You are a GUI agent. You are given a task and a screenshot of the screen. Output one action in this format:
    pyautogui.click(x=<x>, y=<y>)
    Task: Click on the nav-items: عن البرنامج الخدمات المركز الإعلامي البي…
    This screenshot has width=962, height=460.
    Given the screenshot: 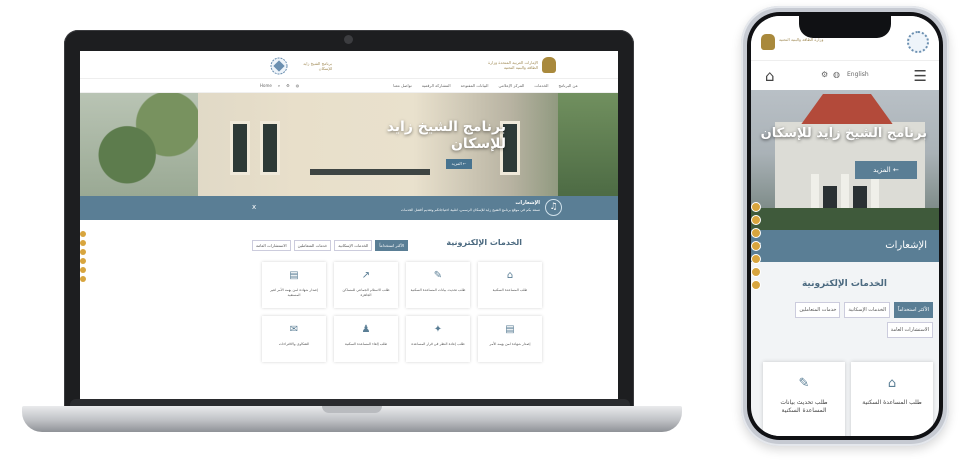 What is the action you would take?
    pyautogui.click(x=485, y=85)
    